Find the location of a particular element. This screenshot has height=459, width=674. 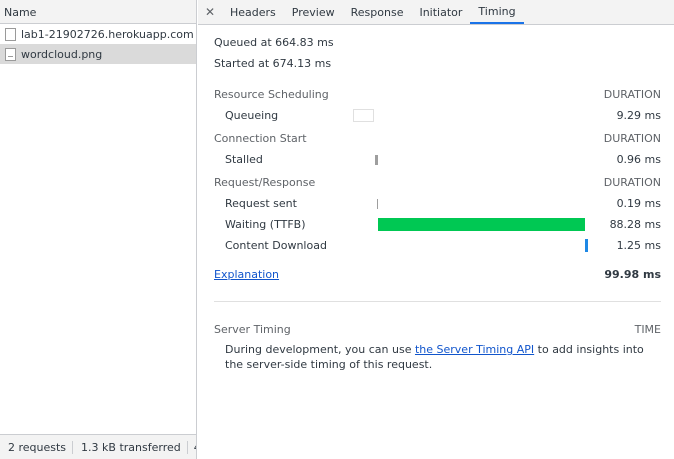

request-row-selected: wordcloud.png is located at coordinates (98, 54).